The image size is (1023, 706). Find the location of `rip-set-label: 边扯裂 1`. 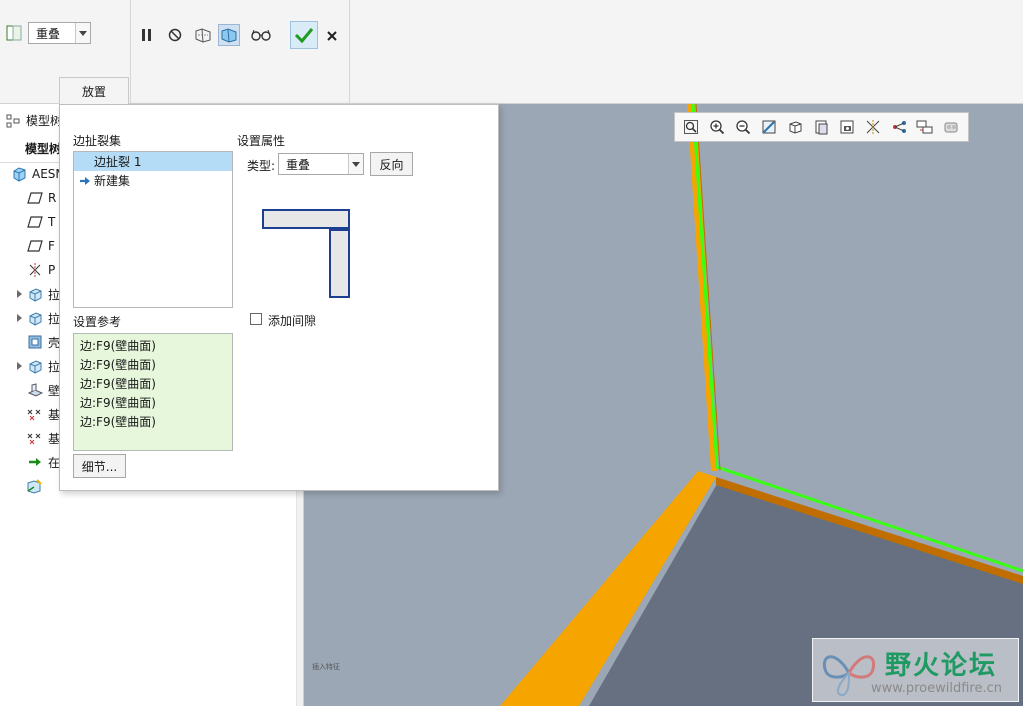

rip-set-label: 边扯裂 1 is located at coordinates (118, 162).